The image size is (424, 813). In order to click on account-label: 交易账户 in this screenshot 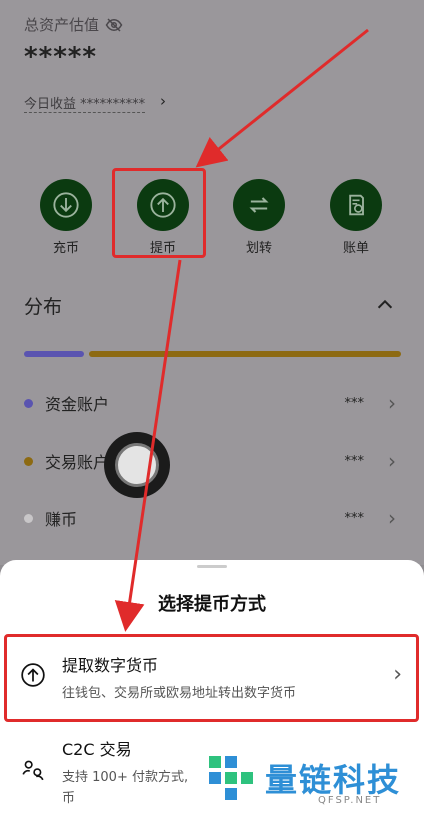, I will do `click(77, 462)`.